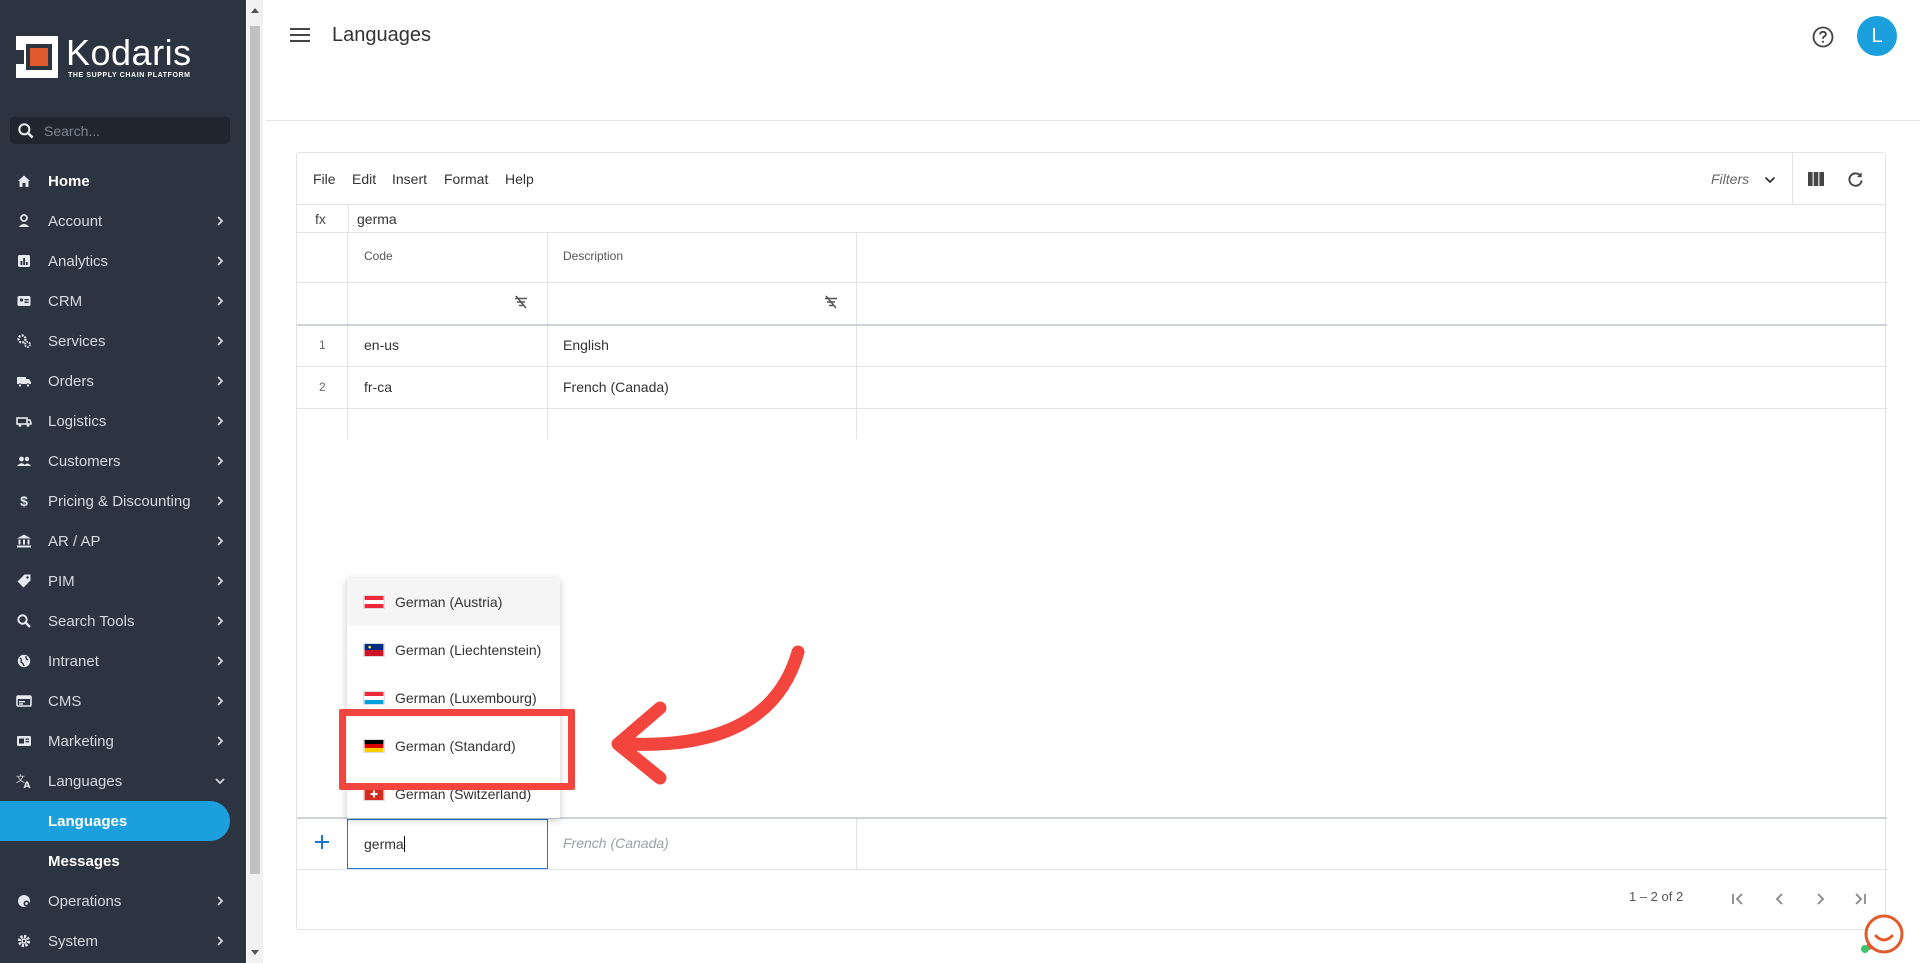  I want to click on cms-icon, so click(24, 701).